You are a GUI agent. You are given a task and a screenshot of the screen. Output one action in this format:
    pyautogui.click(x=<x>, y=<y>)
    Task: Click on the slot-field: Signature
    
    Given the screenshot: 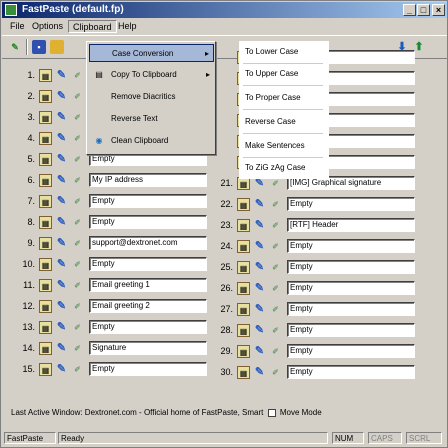 What is the action you would take?
    pyautogui.click(x=148, y=348)
    